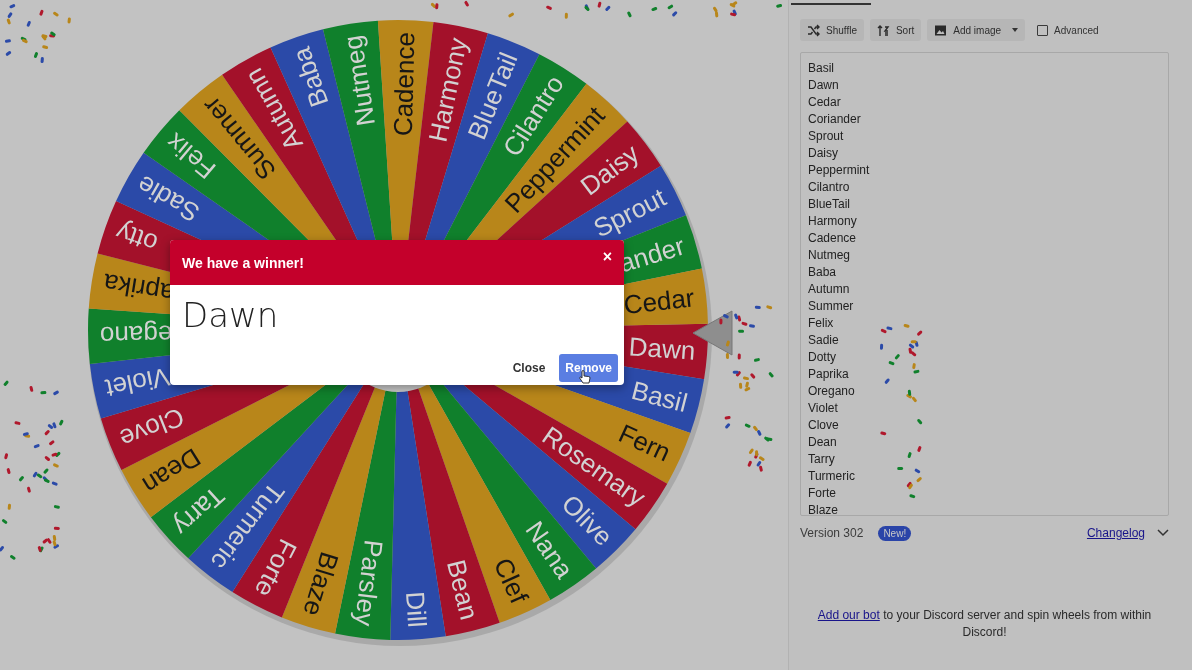 The image size is (1192, 670). What do you see at coordinates (822, 493) in the screenshot?
I see `entry-text: Forte` at bounding box center [822, 493].